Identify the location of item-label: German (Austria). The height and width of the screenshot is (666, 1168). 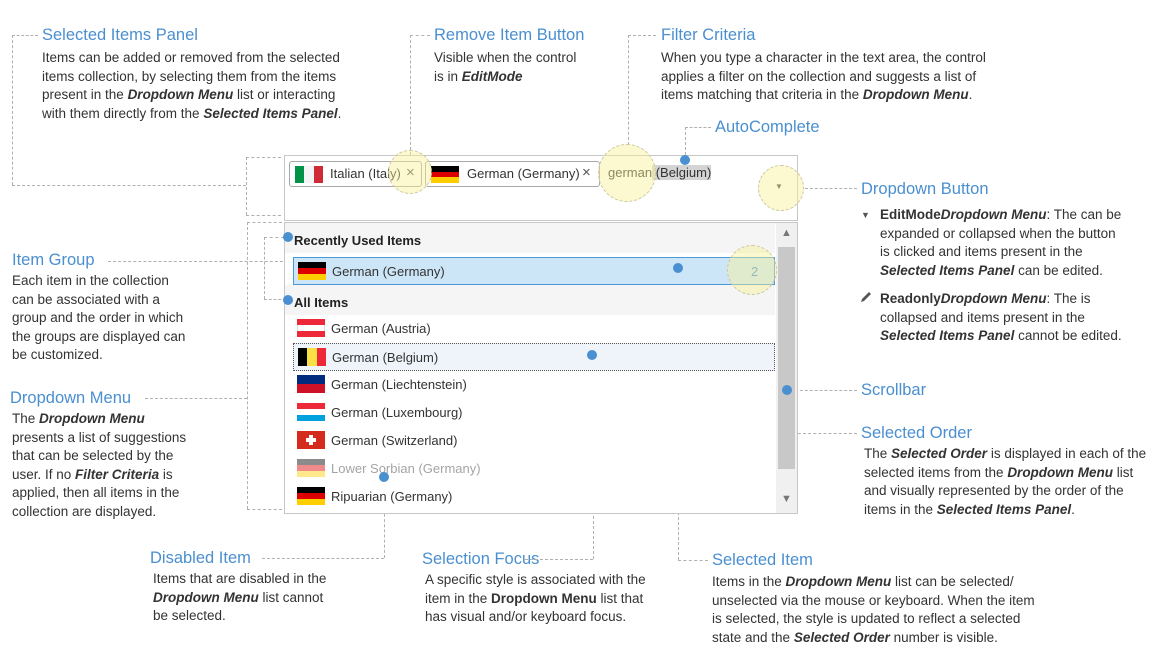
(381, 328).